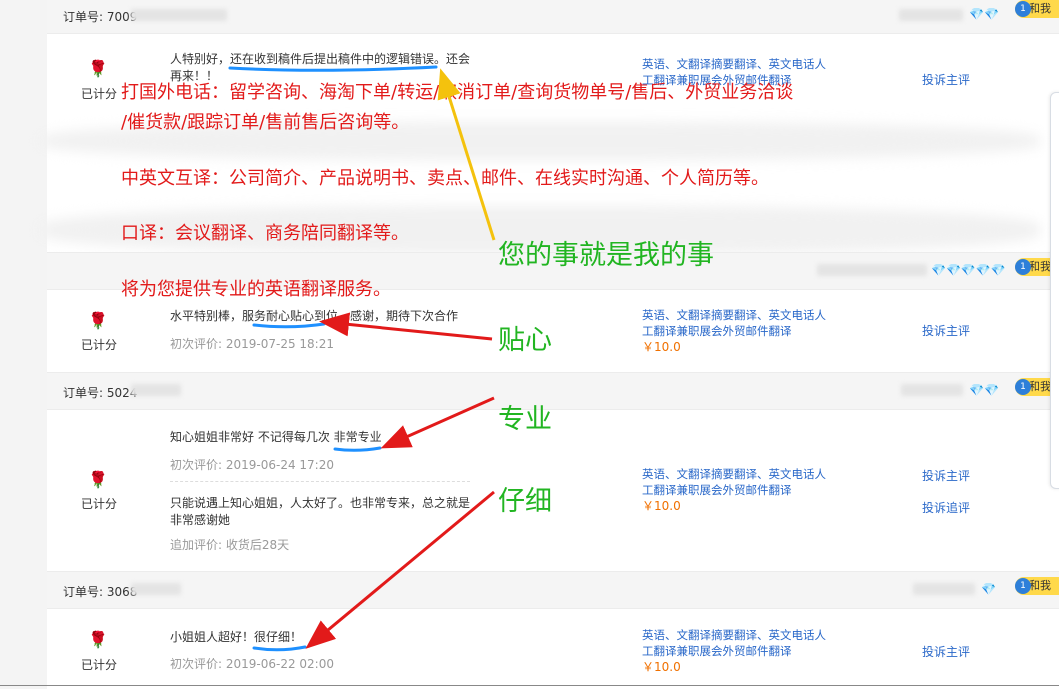  What do you see at coordinates (406, 326) in the screenshot?
I see `red-arrow-caring` at bounding box center [406, 326].